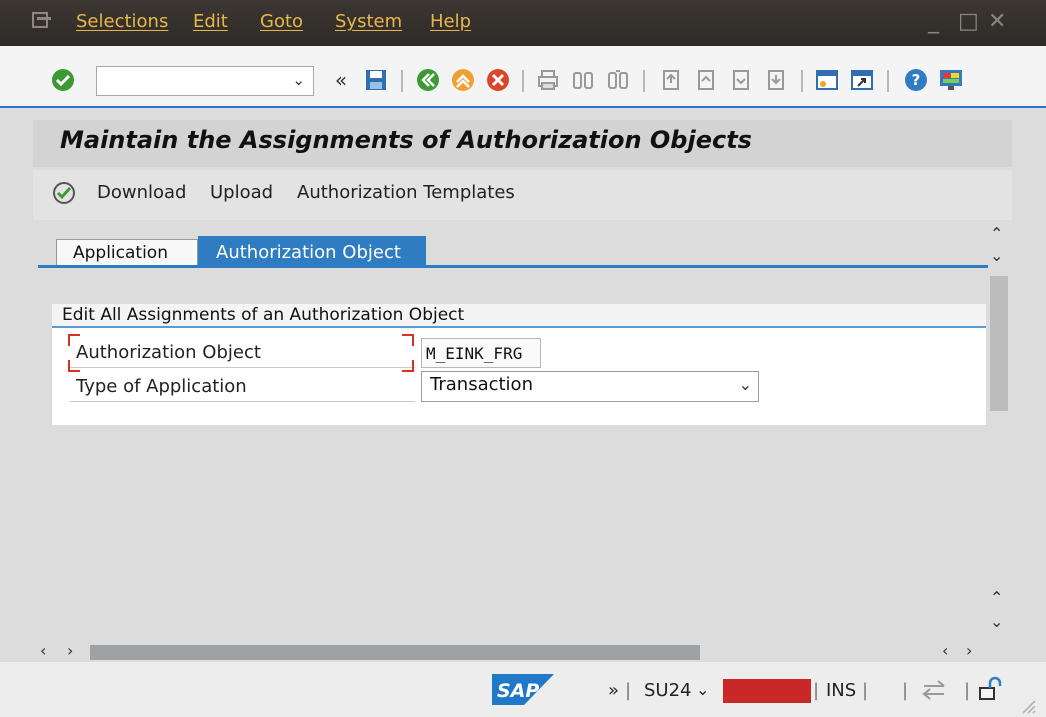  I want to click on menu-edit: Edit, so click(210, 21).